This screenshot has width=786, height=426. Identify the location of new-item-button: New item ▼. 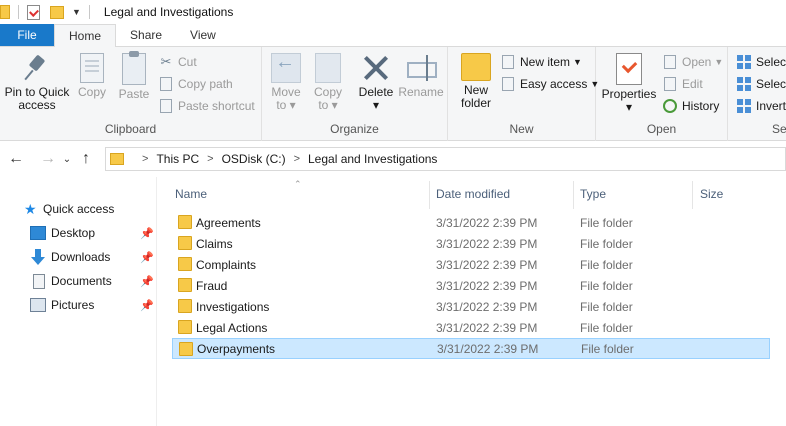
(541, 62).